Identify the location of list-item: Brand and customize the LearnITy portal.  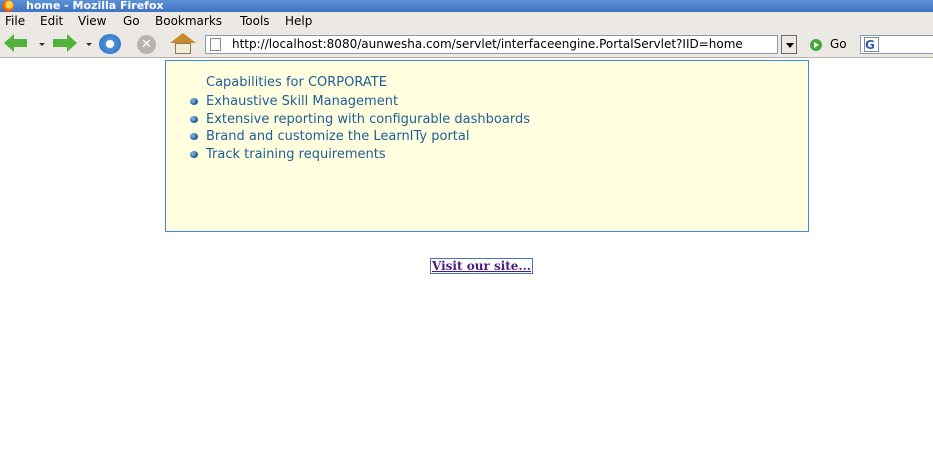
(360, 137).